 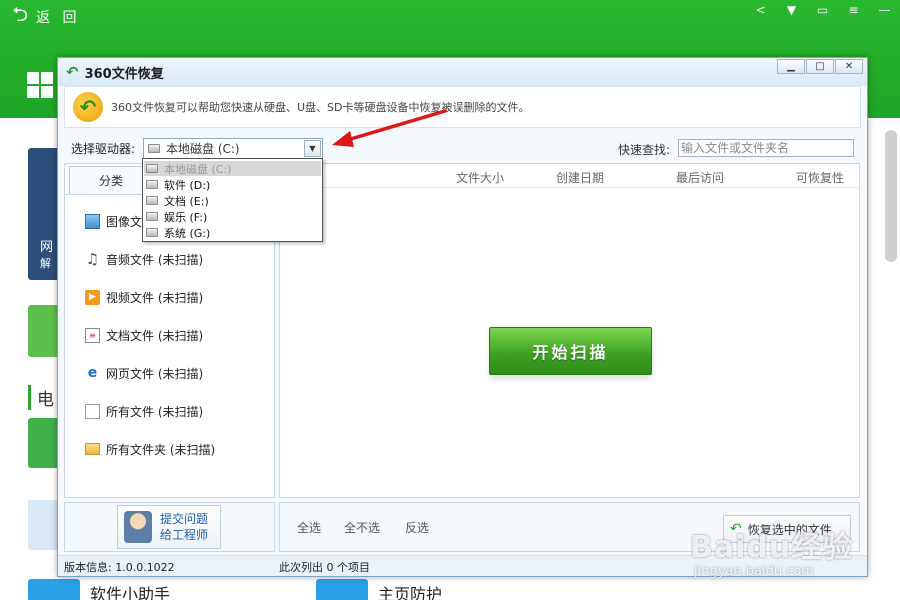 What do you see at coordinates (20, 14) in the screenshot?
I see `back-arrow-icon: ⮌` at bounding box center [20, 14].